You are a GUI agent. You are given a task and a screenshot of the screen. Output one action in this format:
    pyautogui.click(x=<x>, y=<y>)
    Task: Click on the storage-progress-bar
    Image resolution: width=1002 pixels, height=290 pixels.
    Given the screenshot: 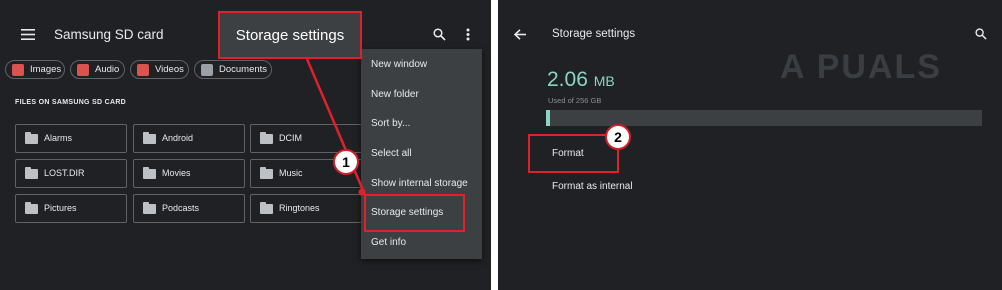 What is the action you would take?
    pyautogui.click(x=764, y=118)
    